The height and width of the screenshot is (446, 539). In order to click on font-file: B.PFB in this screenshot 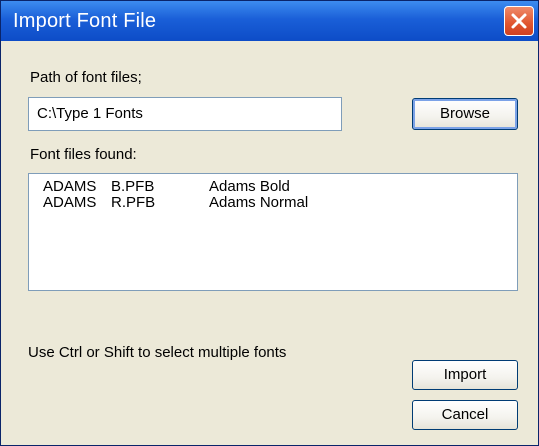, I will do `click(133, 186)`.